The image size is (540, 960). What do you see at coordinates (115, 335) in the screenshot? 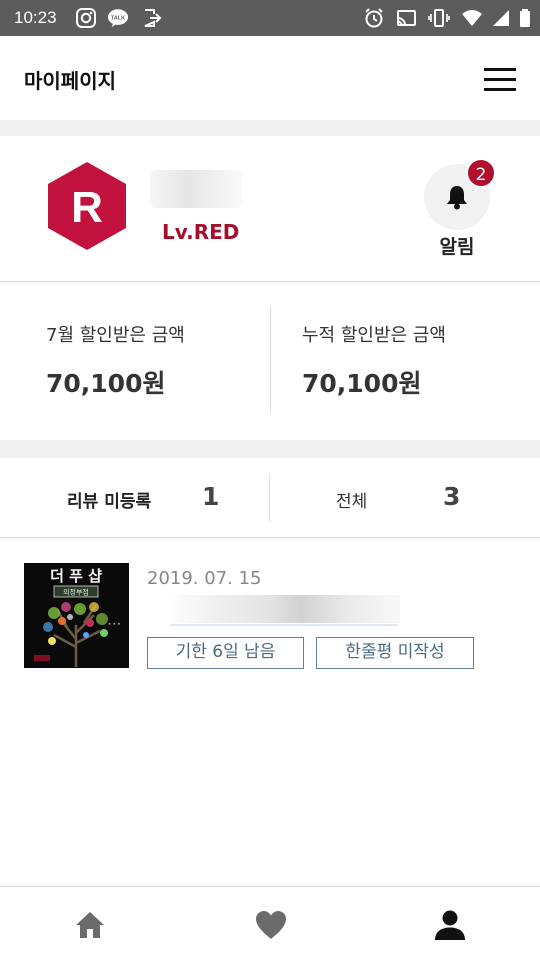
I see `month-discount-label: 7월 할인받은 금액` at bounding box center [115, 335].